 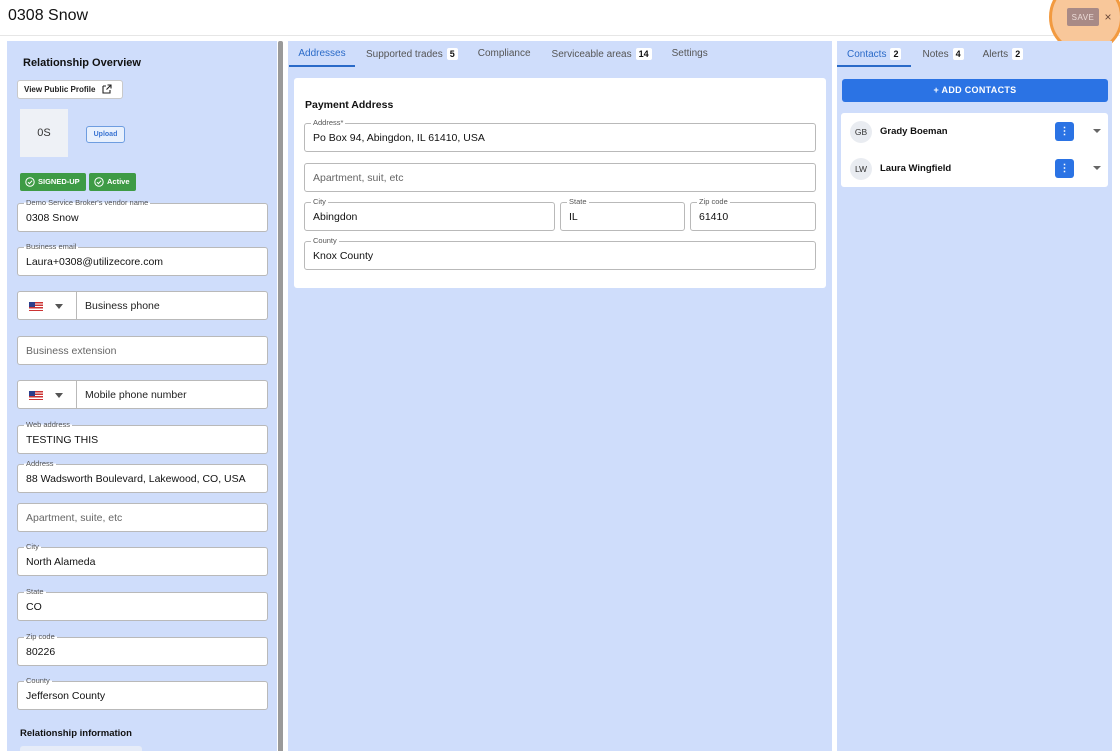 What do you see at coordinates (59, 181) in the screenshot?
I see `status-badge-label: SIGNED-UP` at bounding box center [59, 181].